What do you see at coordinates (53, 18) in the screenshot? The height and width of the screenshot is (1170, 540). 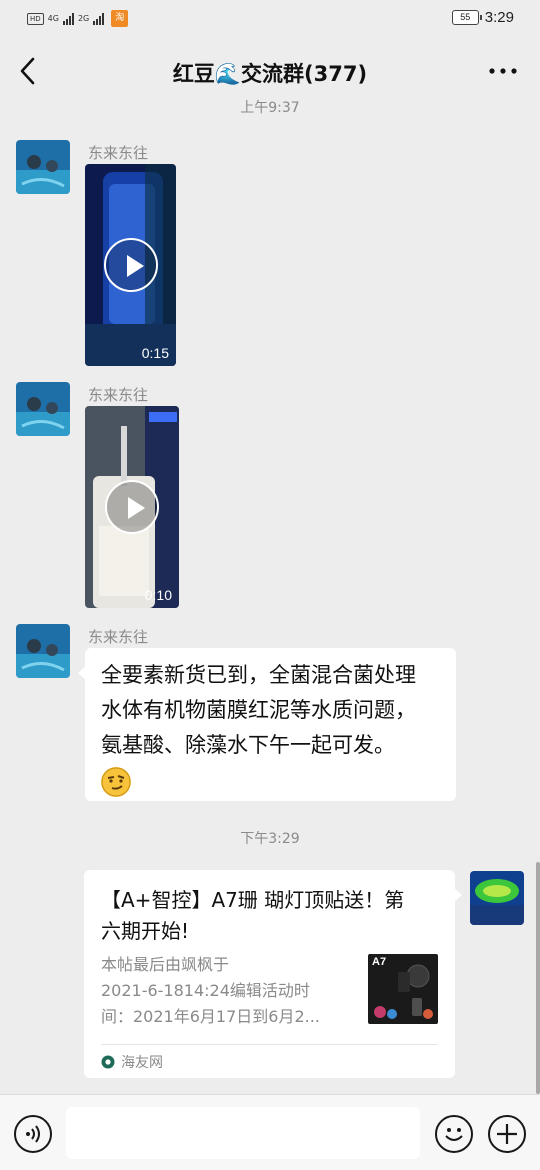 I see `network-type-1: 4G` at bounding box center [53, 18].